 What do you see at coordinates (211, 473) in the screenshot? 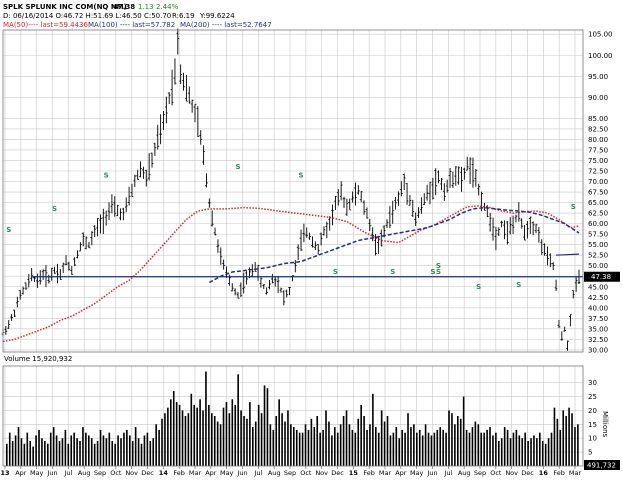
I see `x-tick-label: Apr` at bounding box center [211, 473].